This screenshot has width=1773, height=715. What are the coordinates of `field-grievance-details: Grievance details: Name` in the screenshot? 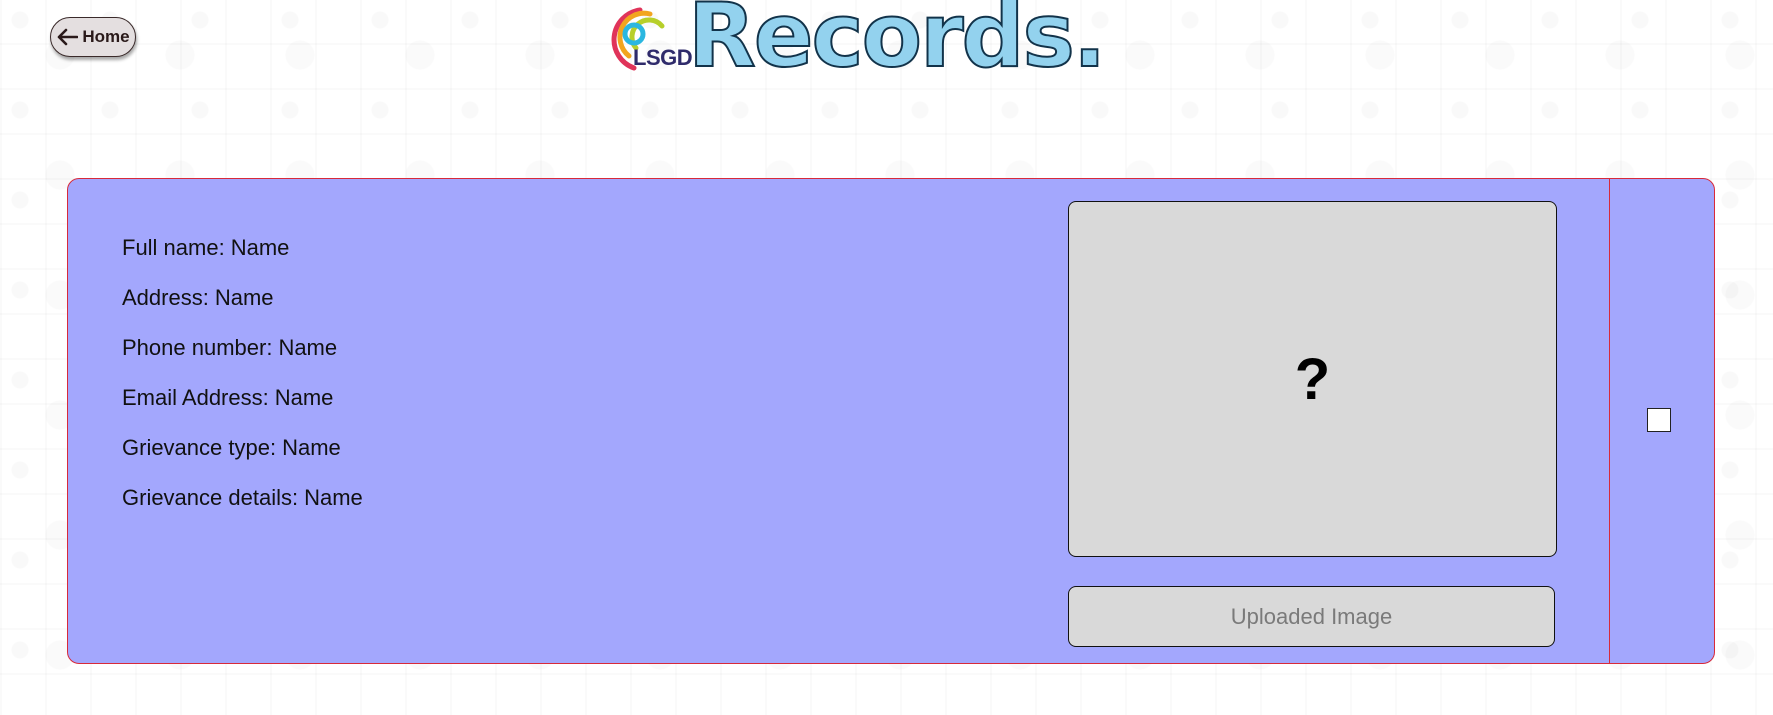 It's located at (242, 510).